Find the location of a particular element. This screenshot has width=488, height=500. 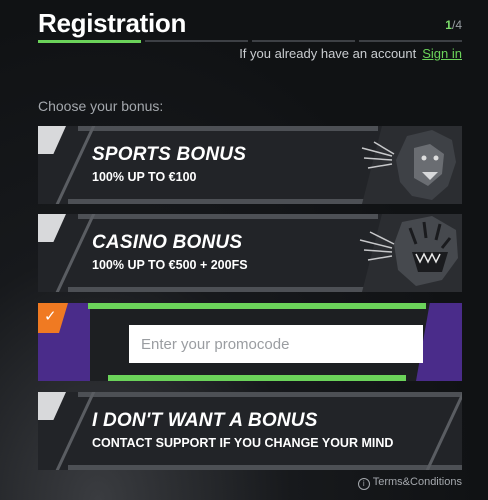

signin-link: Sign in is located at coordinates (442, 53).